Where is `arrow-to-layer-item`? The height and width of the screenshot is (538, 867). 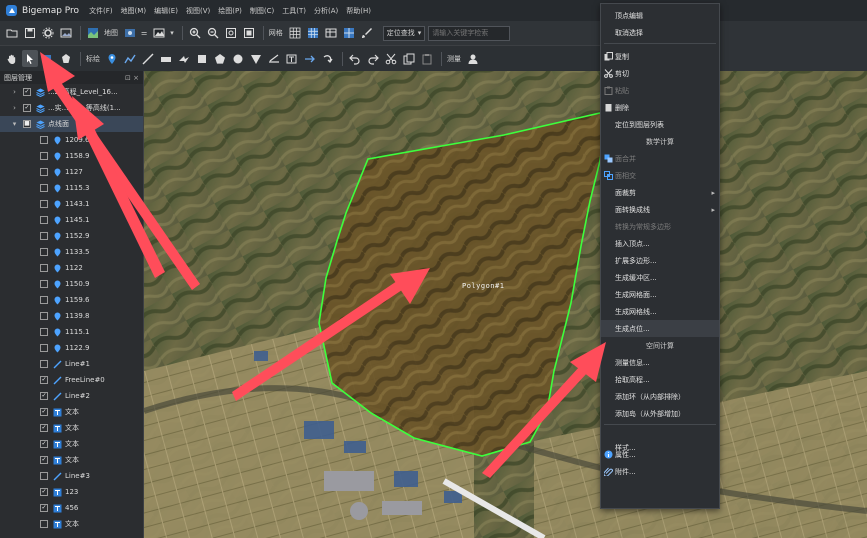 arrow-to-layer-item is located at coordinates (118, 187).